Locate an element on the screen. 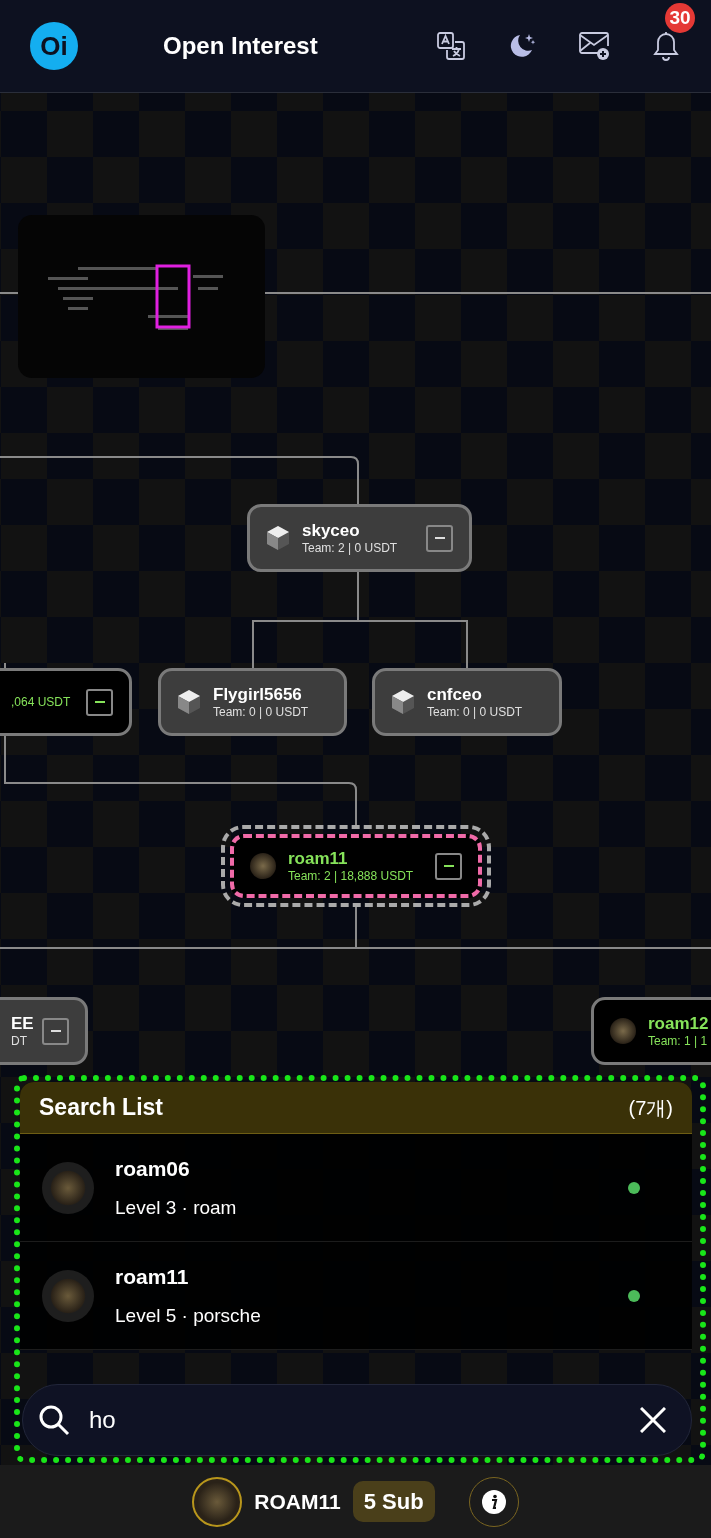 The width and height of the screenshot is (711, 1538). node-name: cnfceo is located at coordinates (455, 694).